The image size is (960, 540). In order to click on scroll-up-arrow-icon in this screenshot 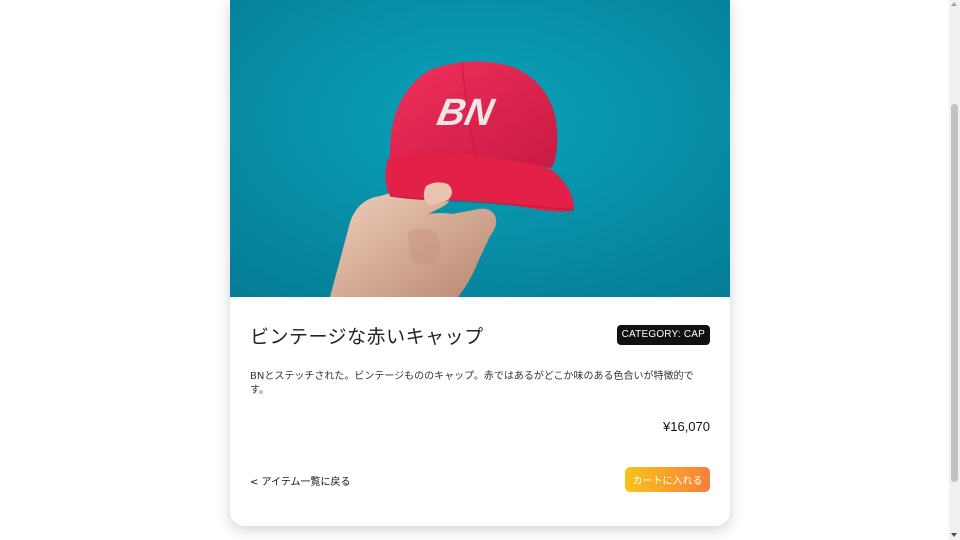, I will do `click(954, 4)`.